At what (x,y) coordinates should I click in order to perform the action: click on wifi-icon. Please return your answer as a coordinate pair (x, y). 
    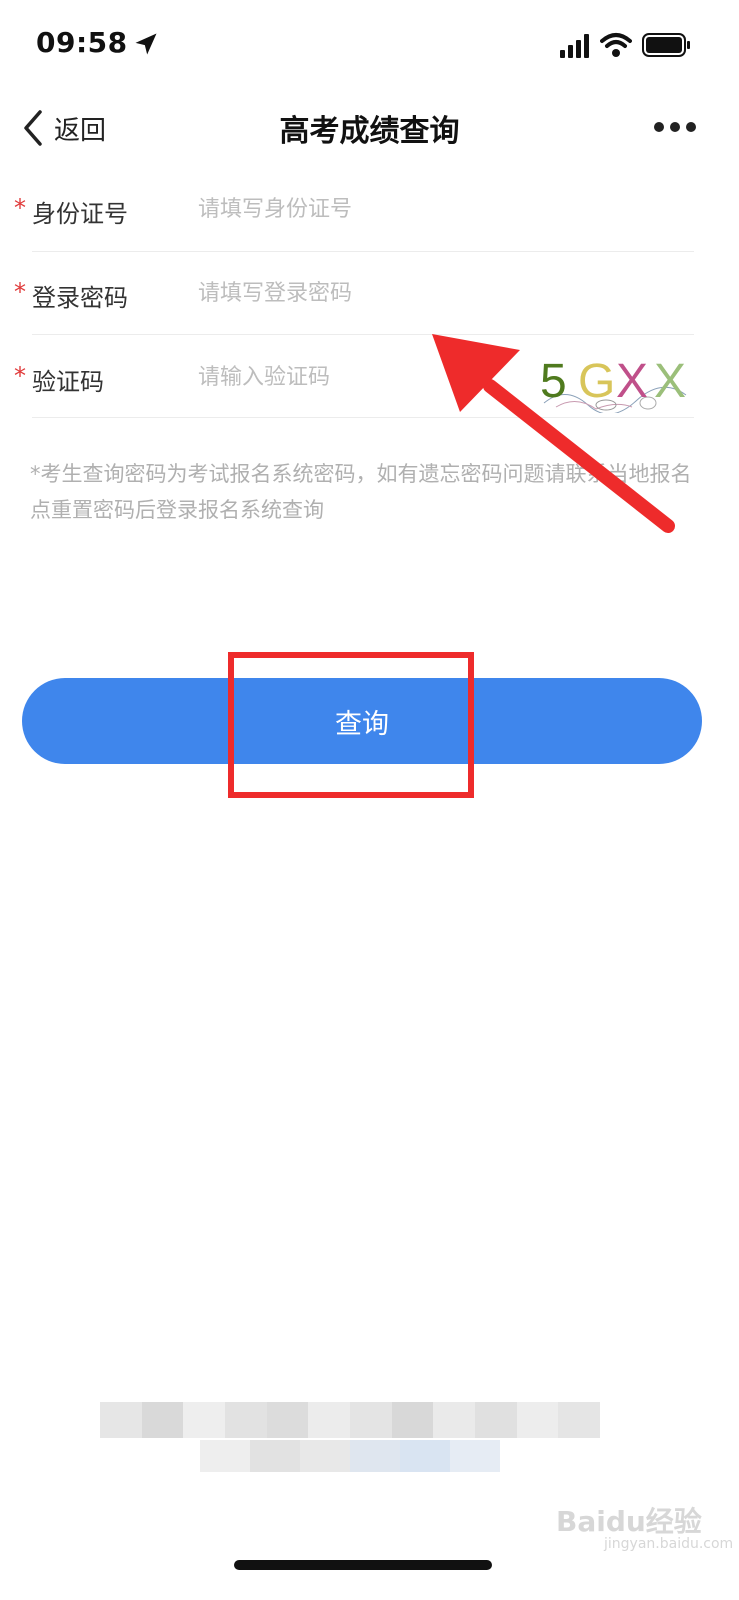
    Looking at the image, I should click on (616, 45).